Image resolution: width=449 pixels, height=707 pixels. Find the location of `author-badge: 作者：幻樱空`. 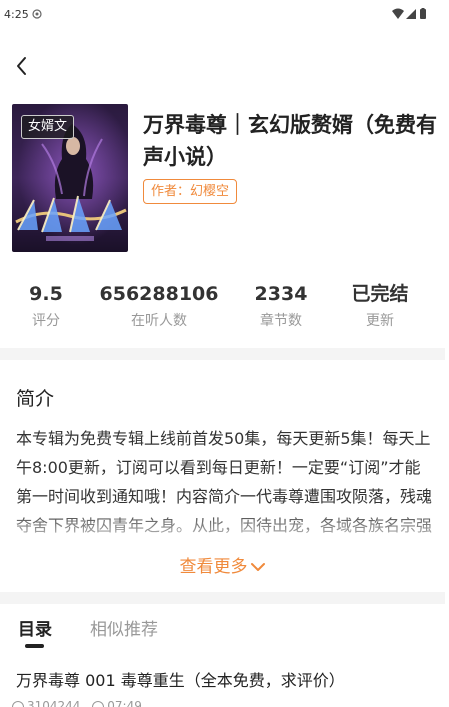

author-badge: 作者：幻樱空 is located at coordinates (190, 191).